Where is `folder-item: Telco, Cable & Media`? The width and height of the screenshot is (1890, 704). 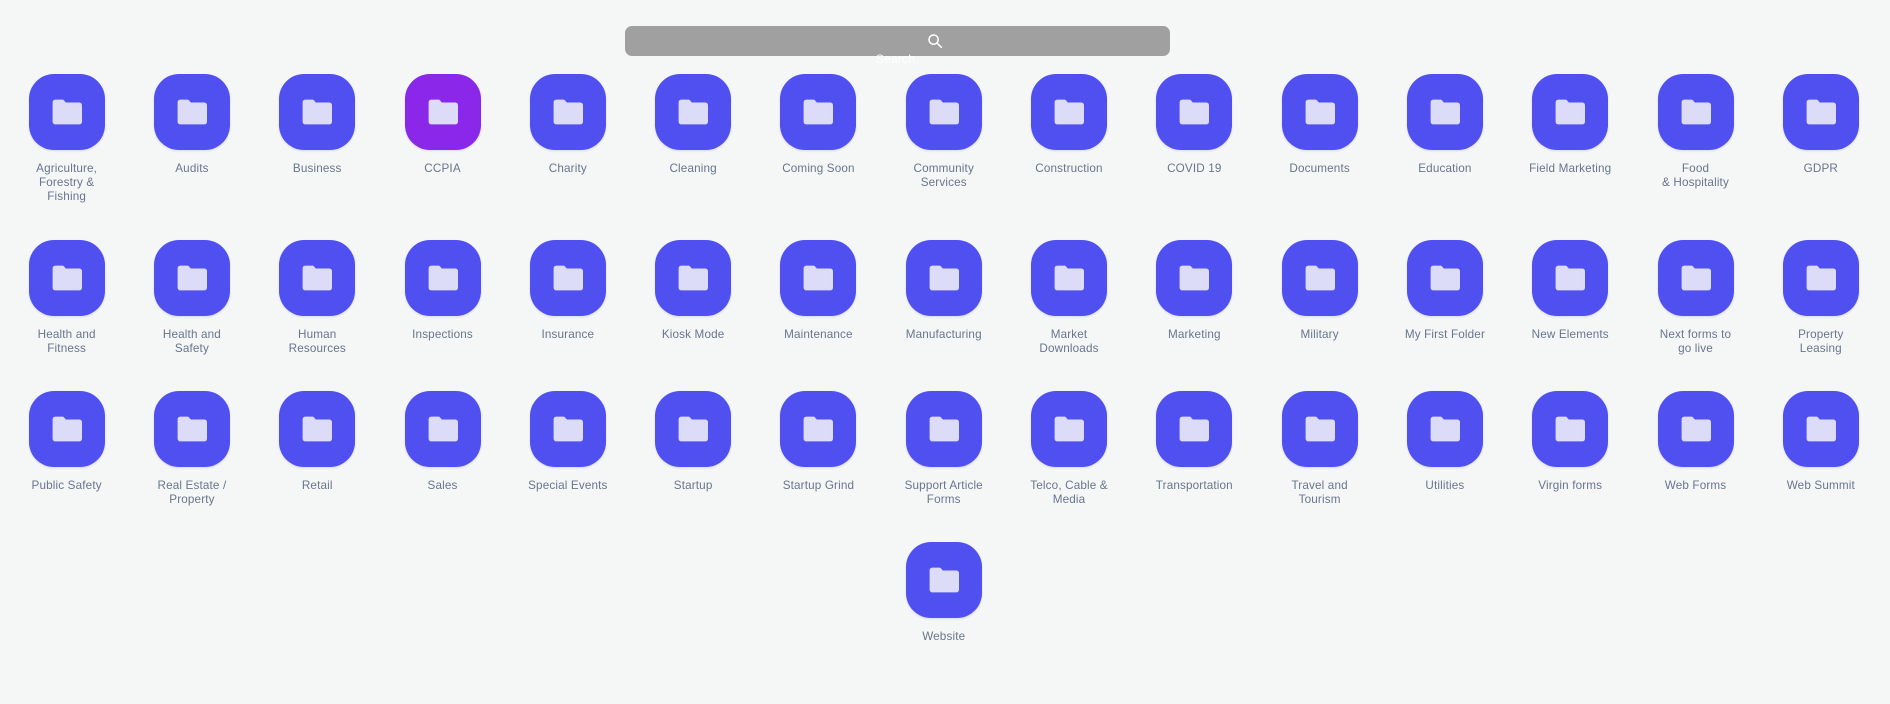
folder-item: Telco, Cable & Media is located at coordinates (1068, 449).